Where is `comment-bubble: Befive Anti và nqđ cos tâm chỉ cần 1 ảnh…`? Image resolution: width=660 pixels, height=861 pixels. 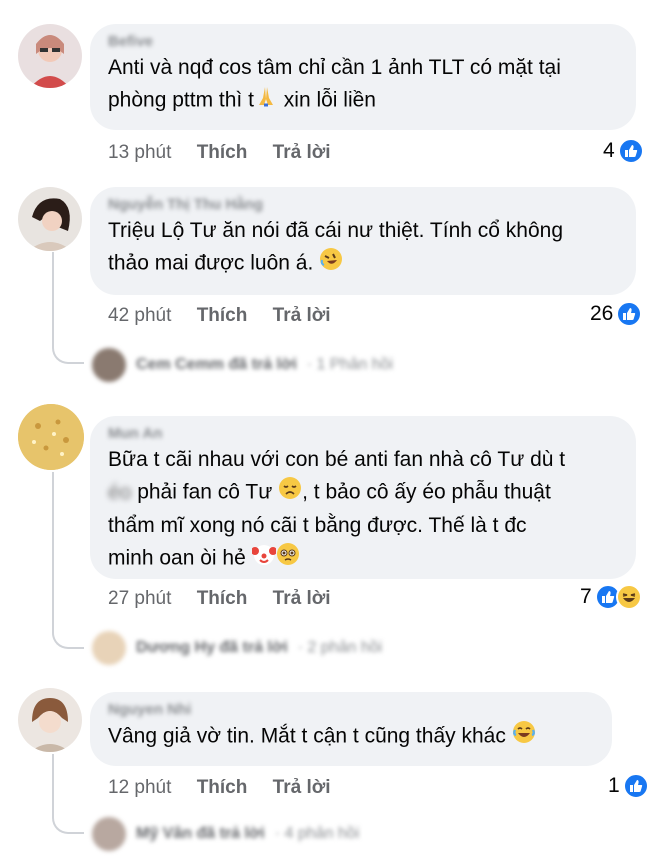
comment-bubble: Befive Anti và nqđ cos tâm chỉ cần 1 ảnh… is located at coordinates (363, 77).